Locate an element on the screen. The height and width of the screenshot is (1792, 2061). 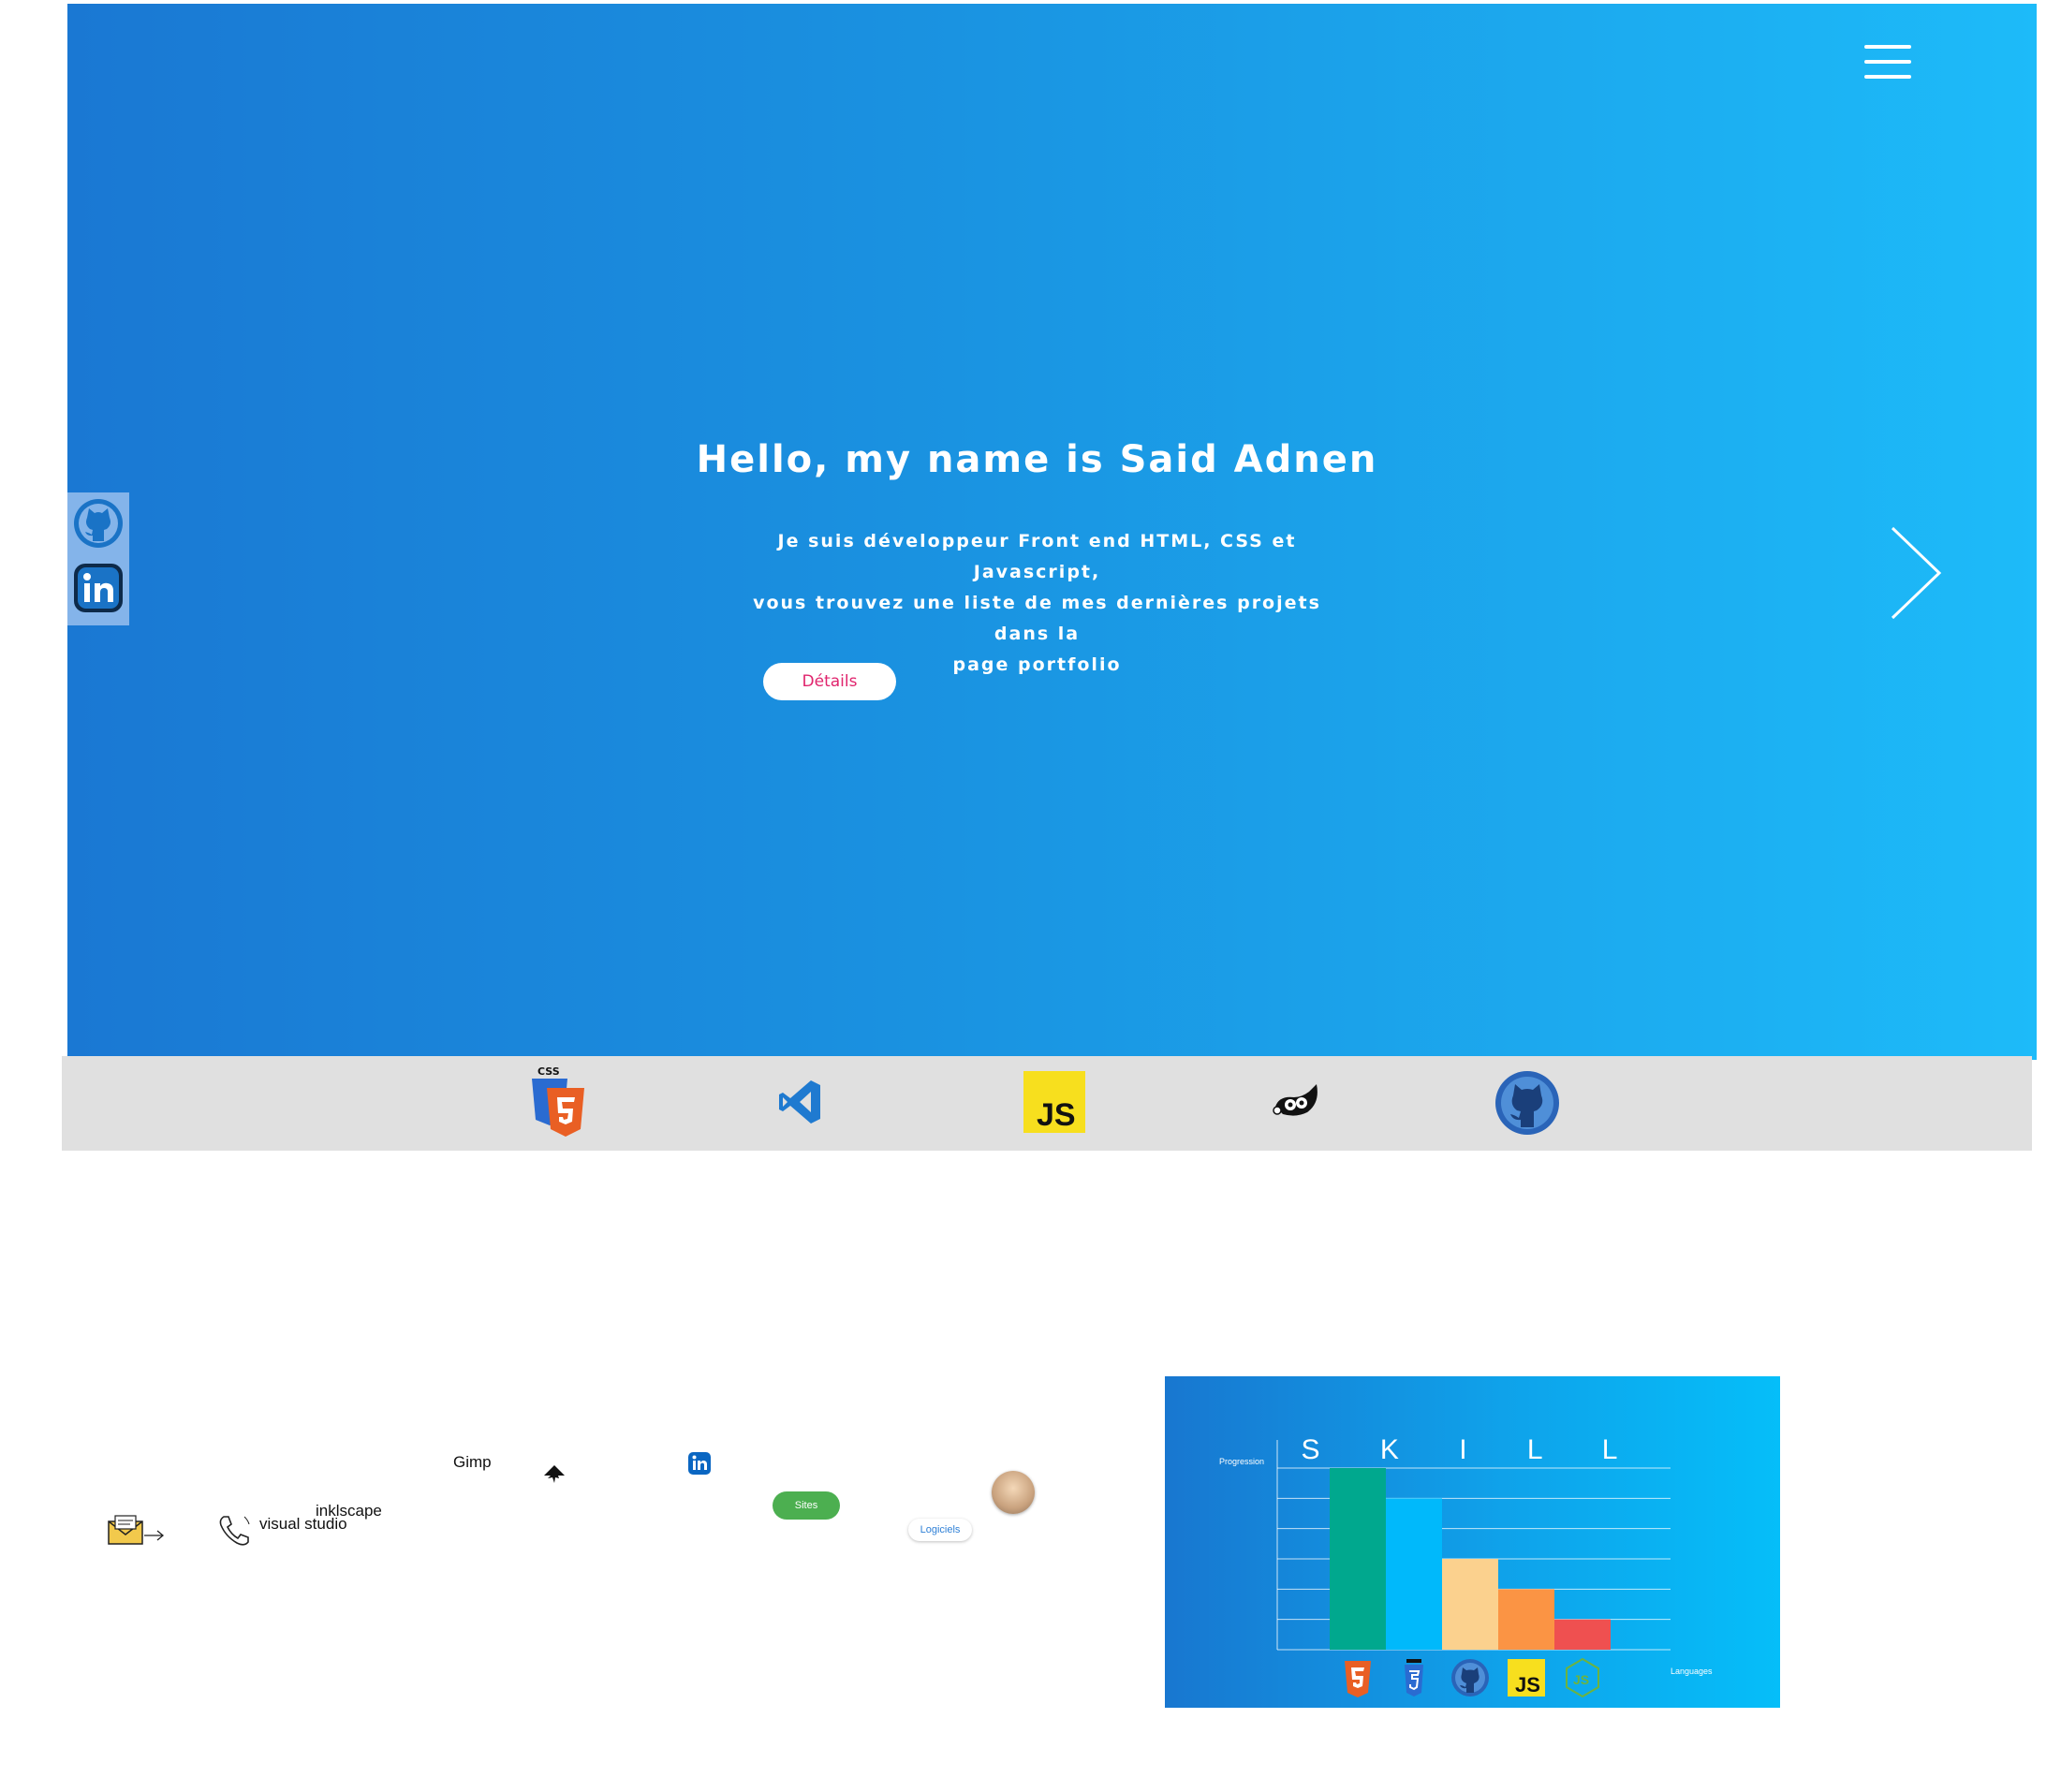
hero-title: Hello, my name is Said Adnen is located at coordinates (1037, 460).